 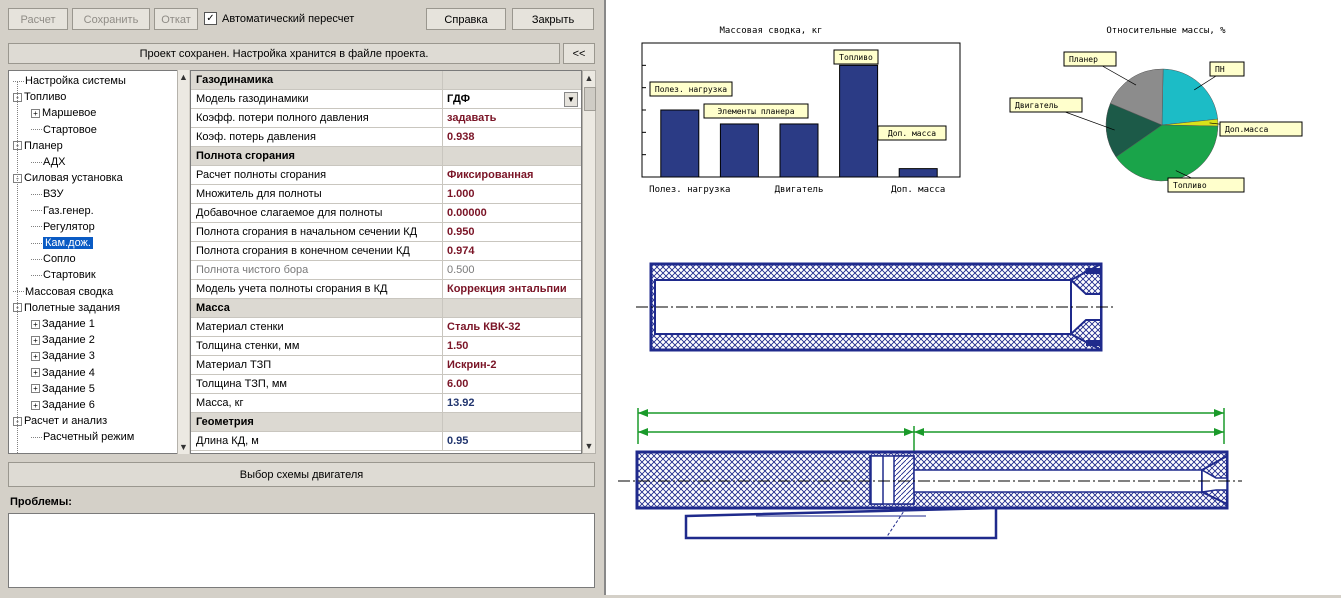 I want to click on engine-drawing-upper, so click(x=876, y=307).